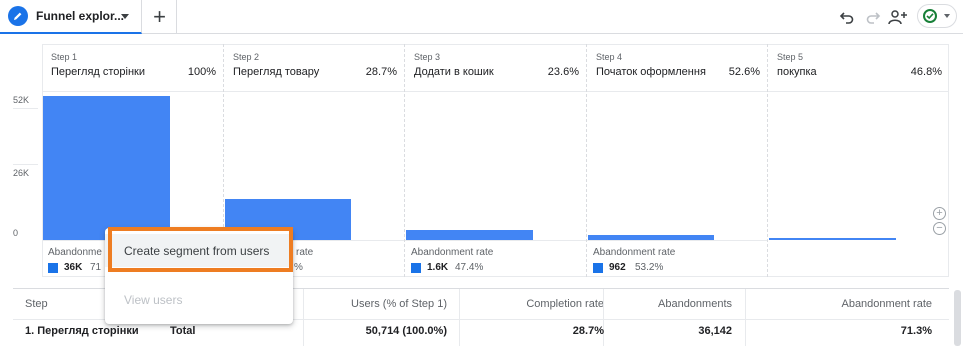 The width and height of the screenshot is (963, 346). I want to click on funnel-step-5: Step 5 покупка 46.8%, so click(858, 160).